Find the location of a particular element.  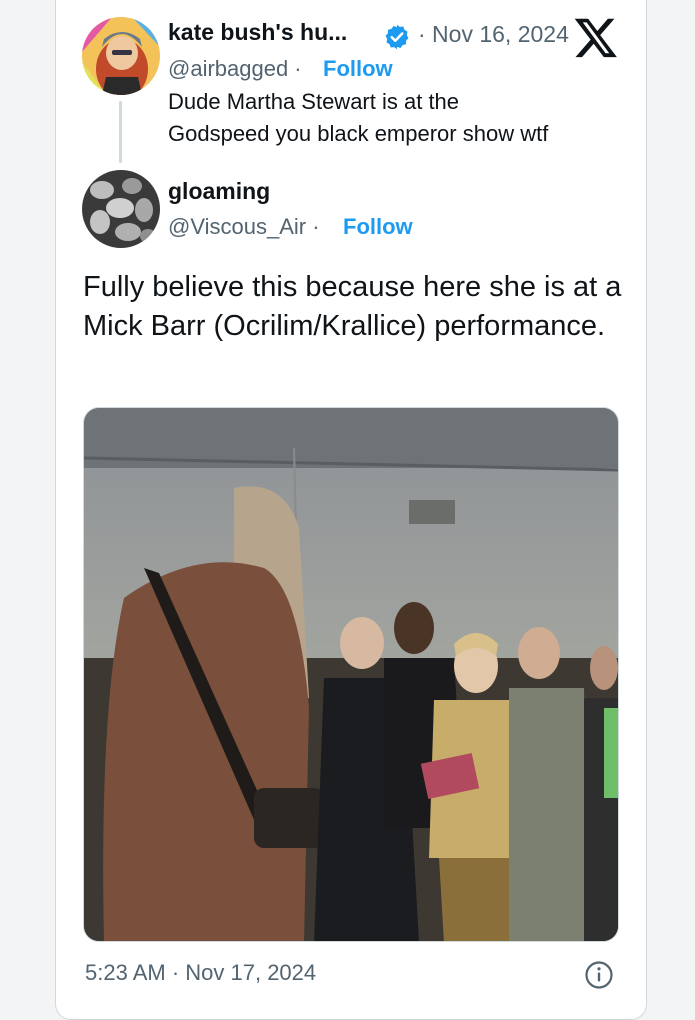

reply-timestamp: 5:23 AM · Nov 17, 2024 is located at coordinates (200, 973).